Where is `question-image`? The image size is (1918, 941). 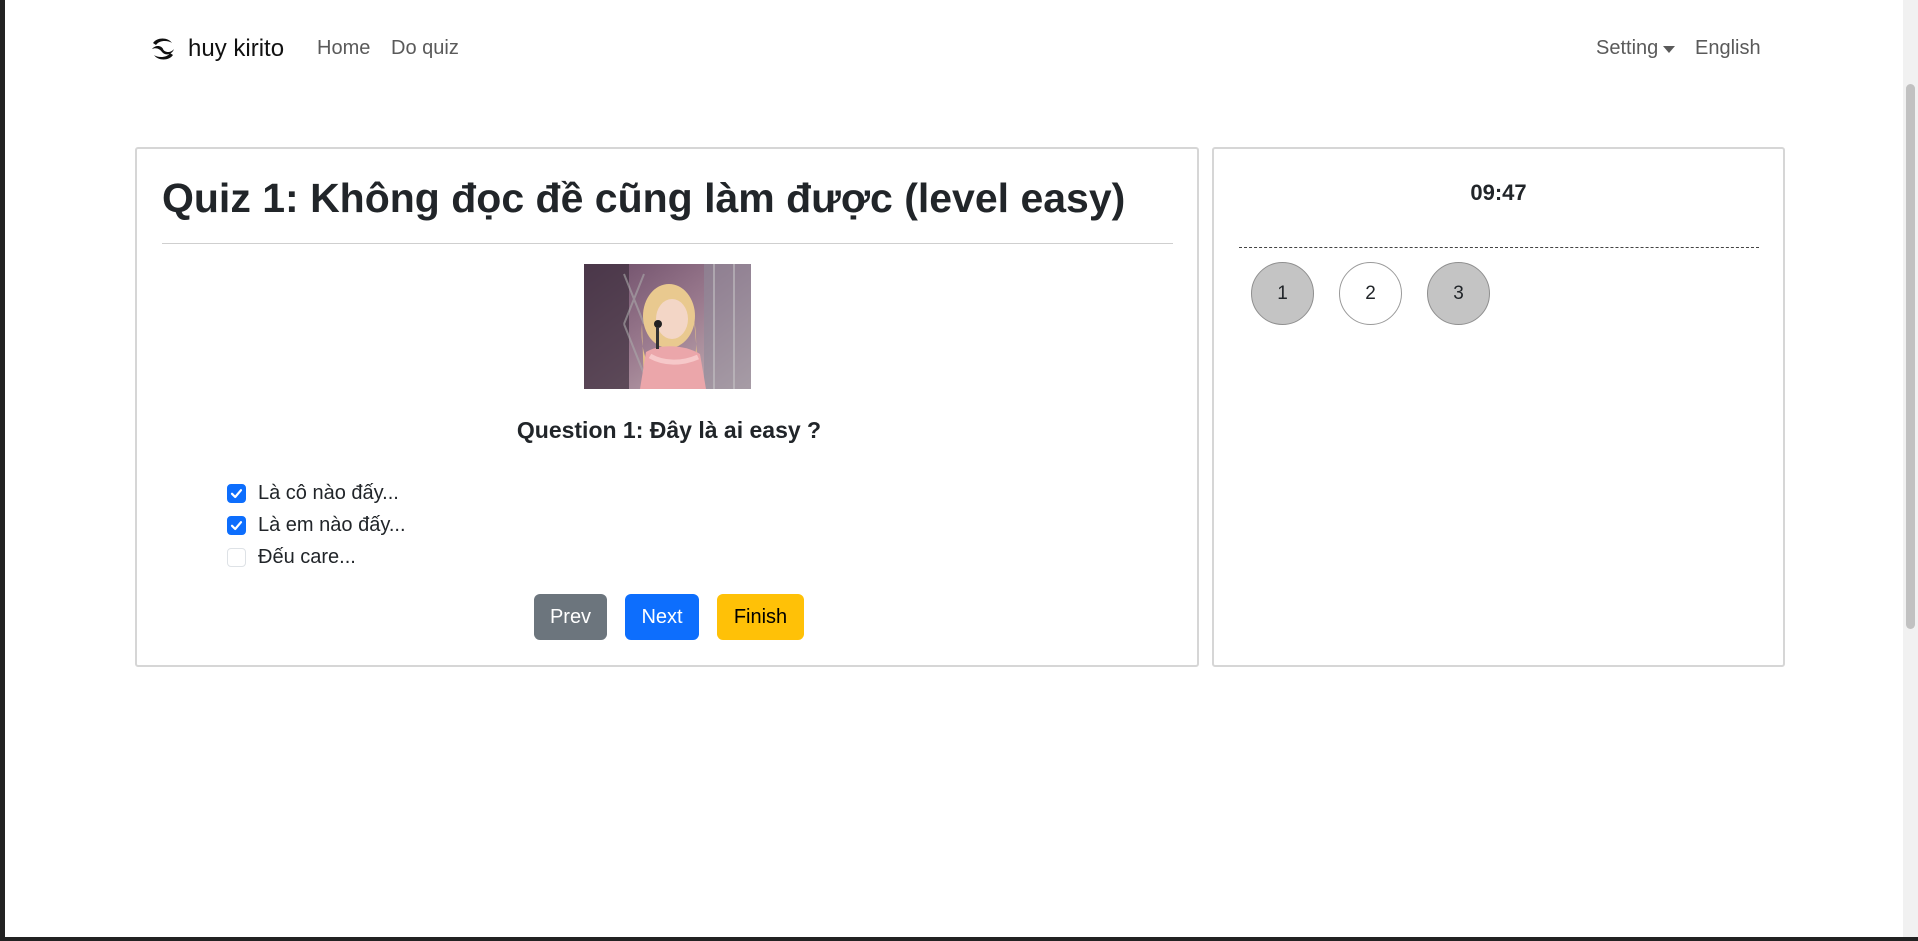 question-image is located at coordinates (667, 326).